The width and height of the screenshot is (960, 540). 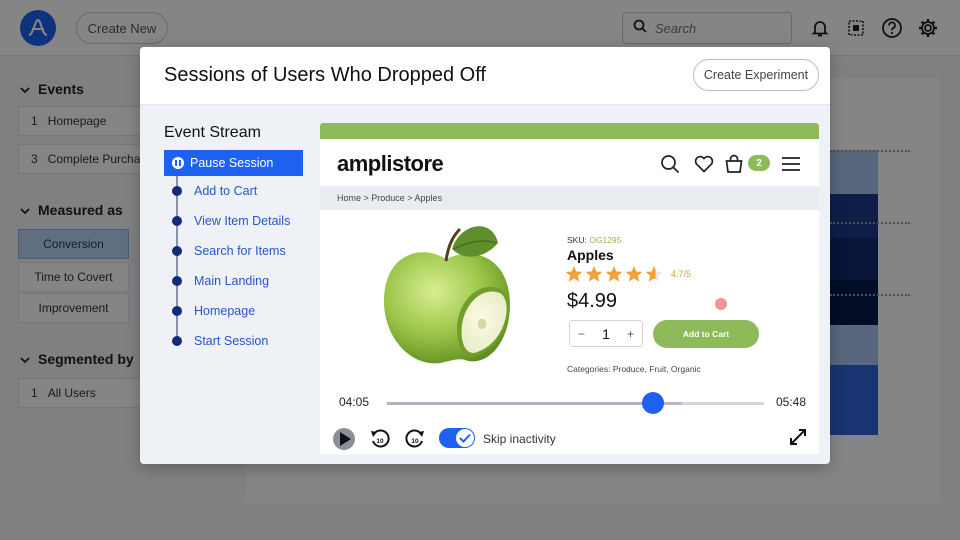 I want to click on scrubber-handle, so click(x=653, y=403).